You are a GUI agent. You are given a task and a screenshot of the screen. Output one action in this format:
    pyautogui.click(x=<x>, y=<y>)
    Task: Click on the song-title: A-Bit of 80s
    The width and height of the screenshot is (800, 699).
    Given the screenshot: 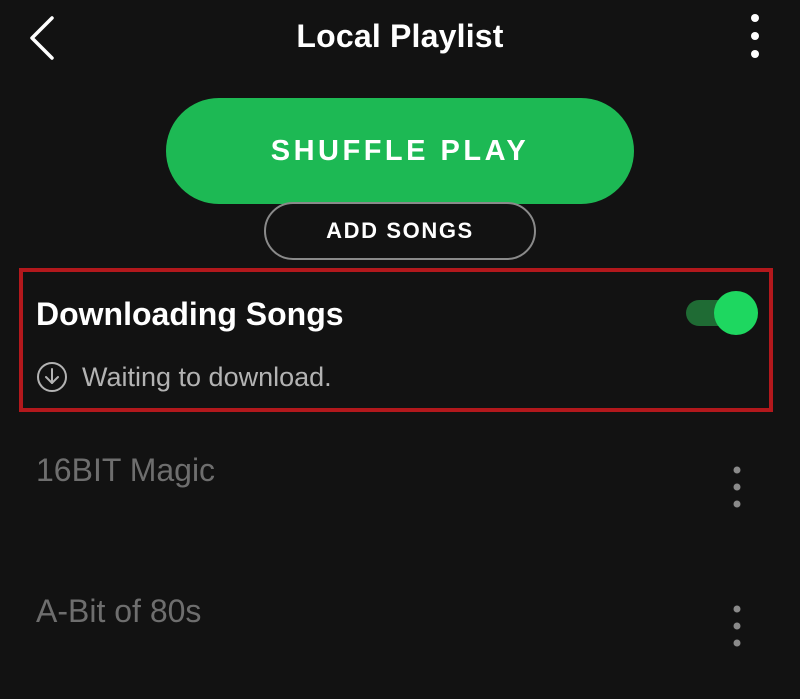 What is the action you would take?
    pyautogui.click(x=119, y=611)
    